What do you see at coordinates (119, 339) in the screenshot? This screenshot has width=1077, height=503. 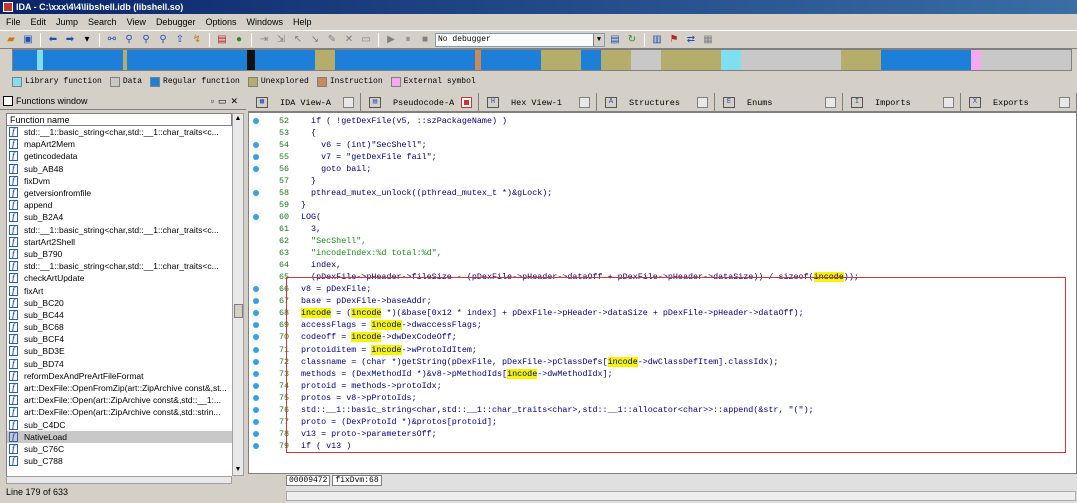 I see `function-list-item: f sub_BCF4` at bounding box center [119, 339].